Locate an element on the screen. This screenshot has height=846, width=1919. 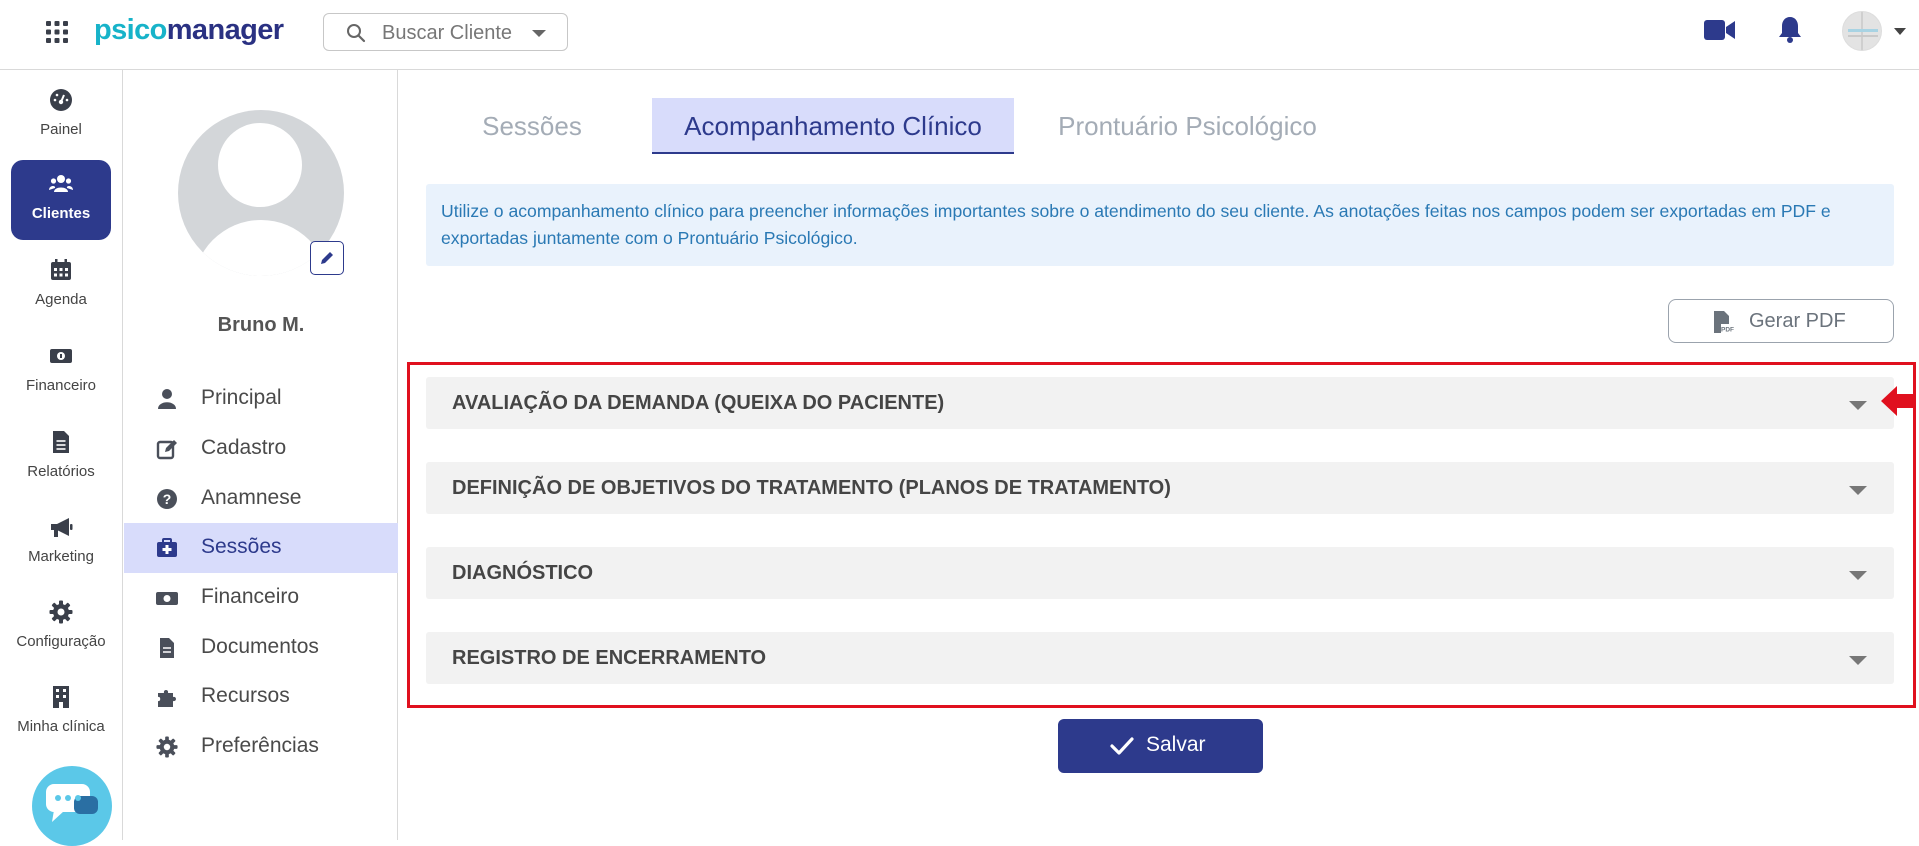
nav-label: Relatórios is located at coordinates (61, 471).